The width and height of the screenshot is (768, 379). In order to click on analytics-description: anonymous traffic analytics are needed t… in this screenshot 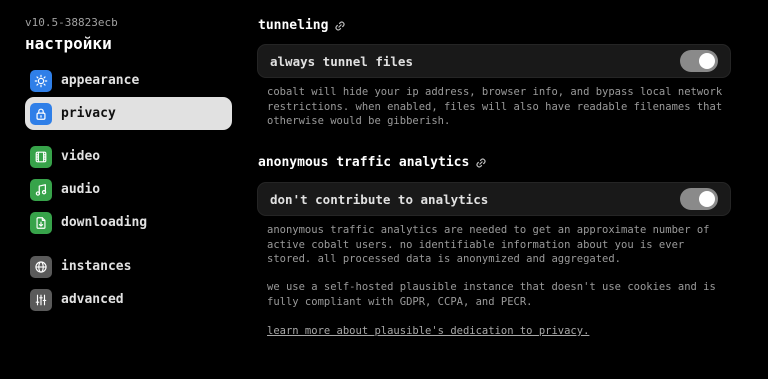, I will do `click(497, 245)`.